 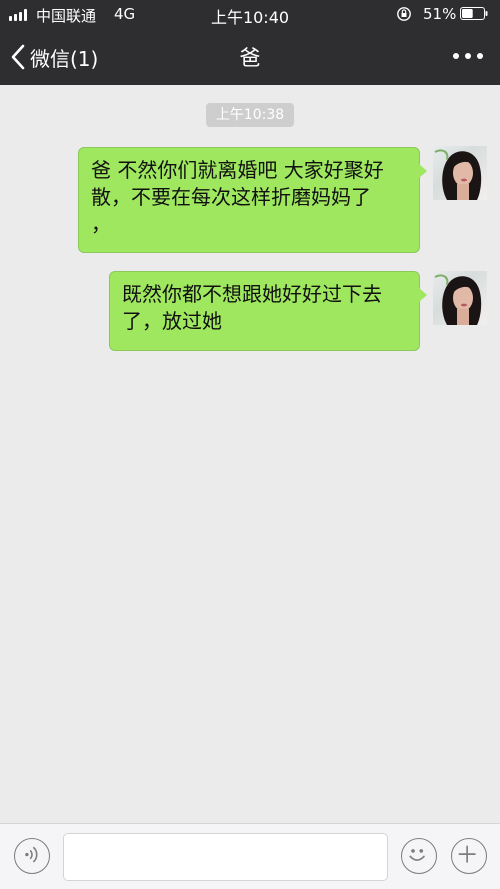 What do you see at coordinates (250, 14) in the screenshot?
I see `status-bar: 中国联通 4G 上午10:40 51%` at bounding box center [250, 14].